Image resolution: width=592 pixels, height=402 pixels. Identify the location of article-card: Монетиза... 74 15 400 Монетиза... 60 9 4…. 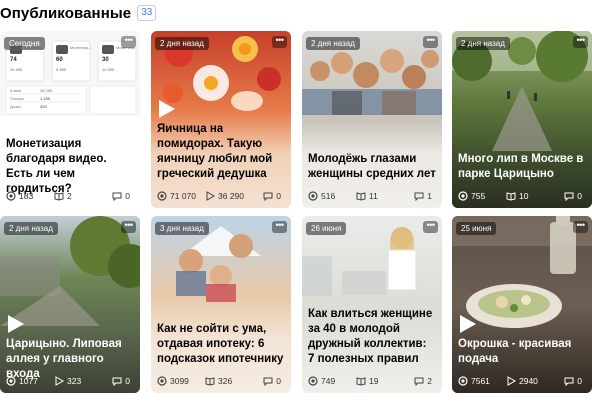
(70, 119).